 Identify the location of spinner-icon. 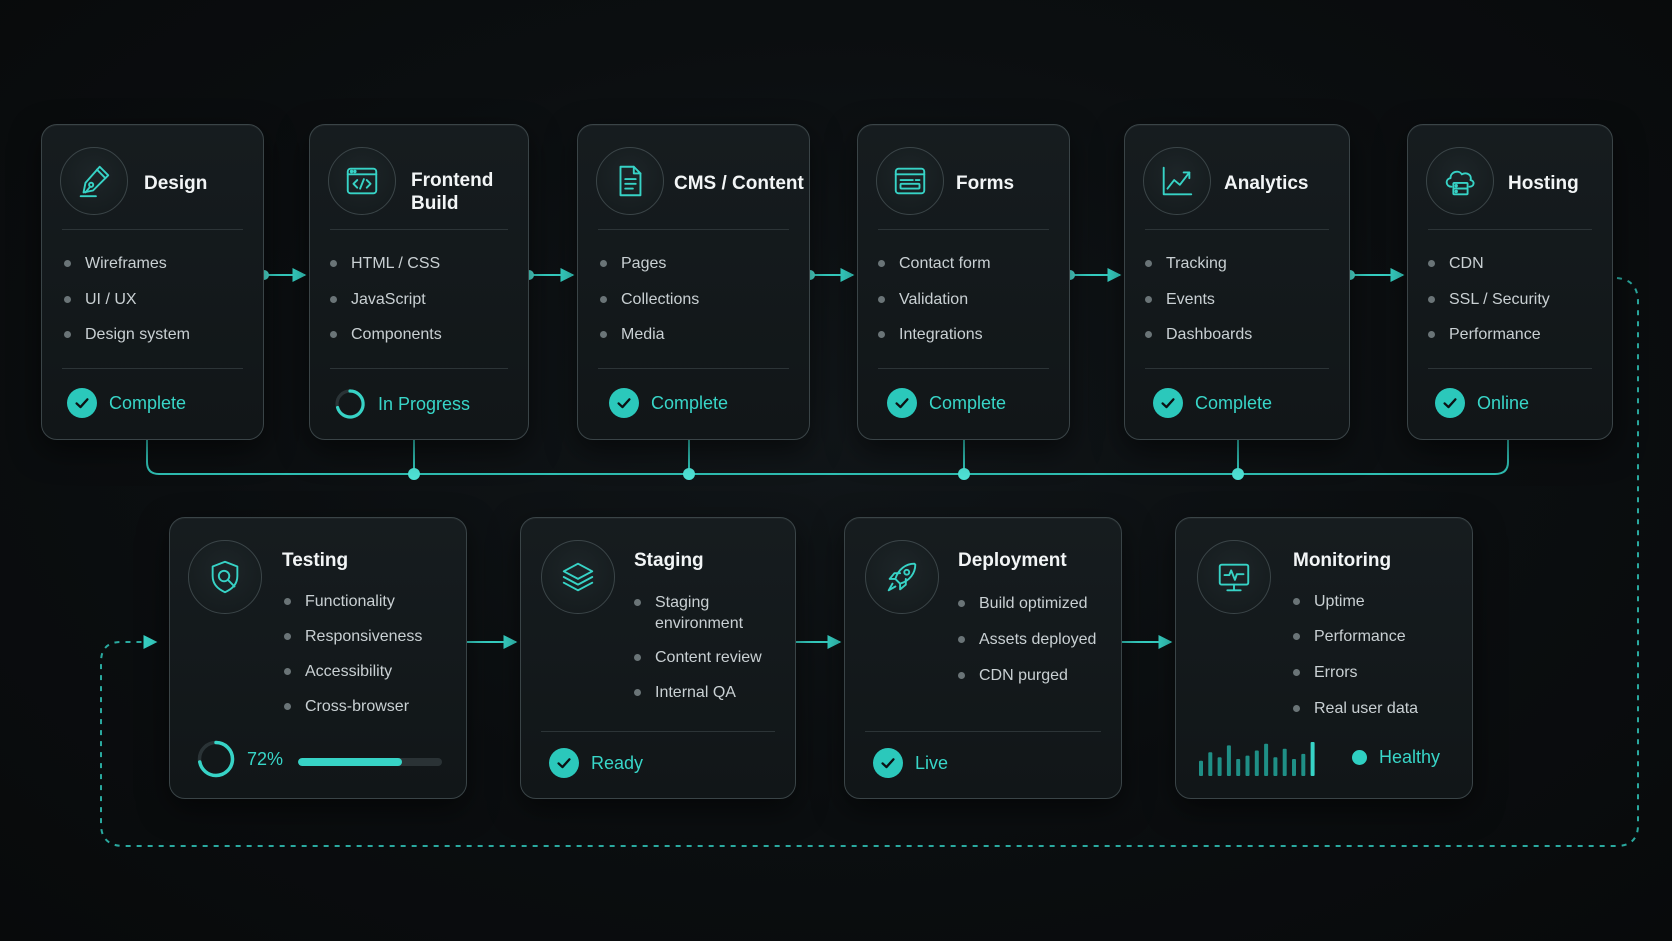
(350, 404).